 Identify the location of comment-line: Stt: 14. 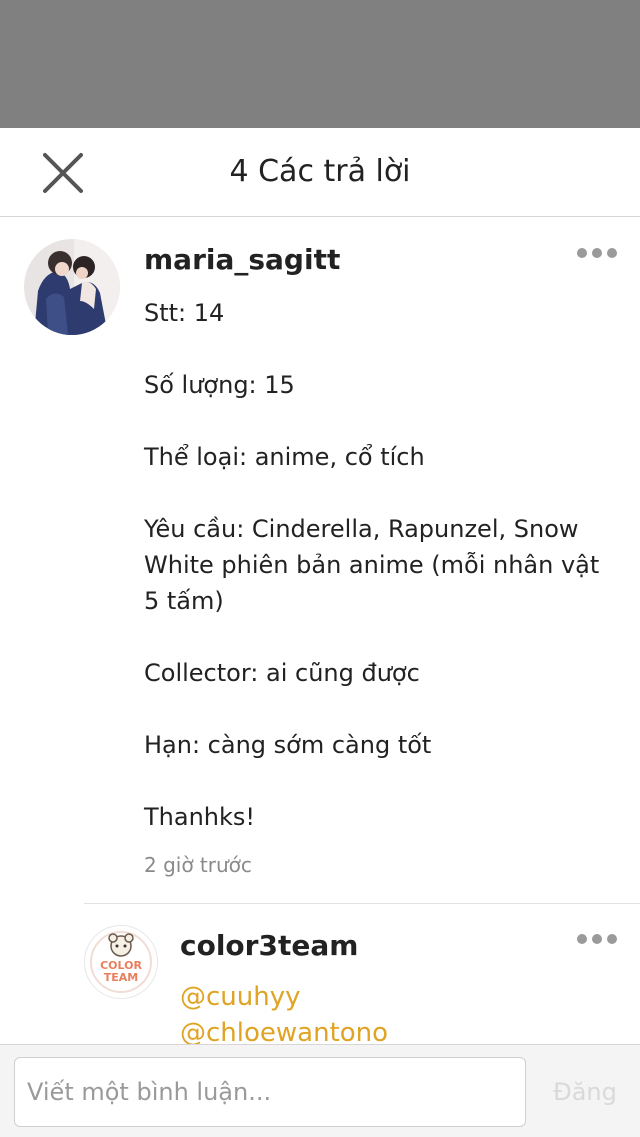
(184, 313).